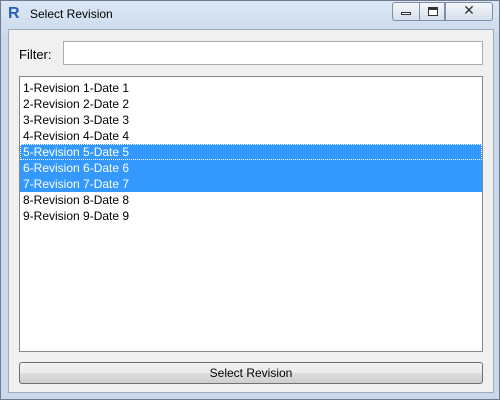 The image size is (500, 400). I want to click on maximize-icon, so click(433, 11).